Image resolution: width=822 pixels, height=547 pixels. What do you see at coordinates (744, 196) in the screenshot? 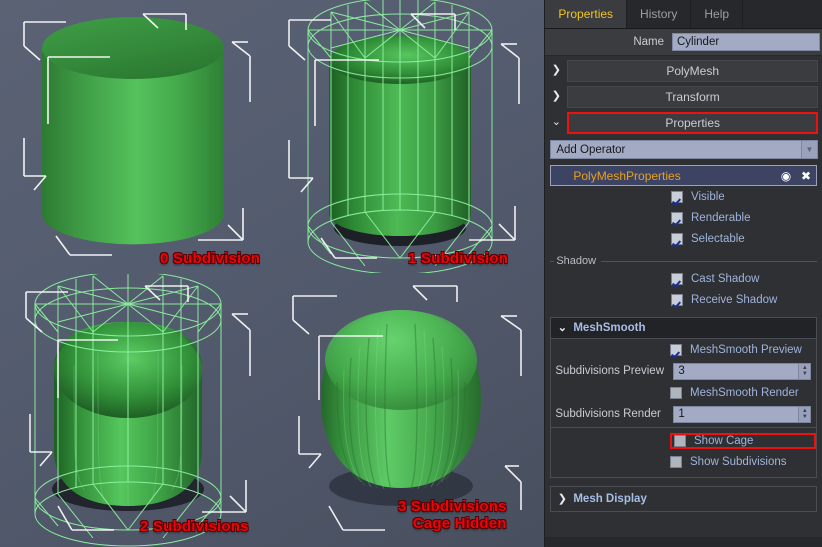
I see `toggle-visible: Visible` at bounding box center [744, 196].